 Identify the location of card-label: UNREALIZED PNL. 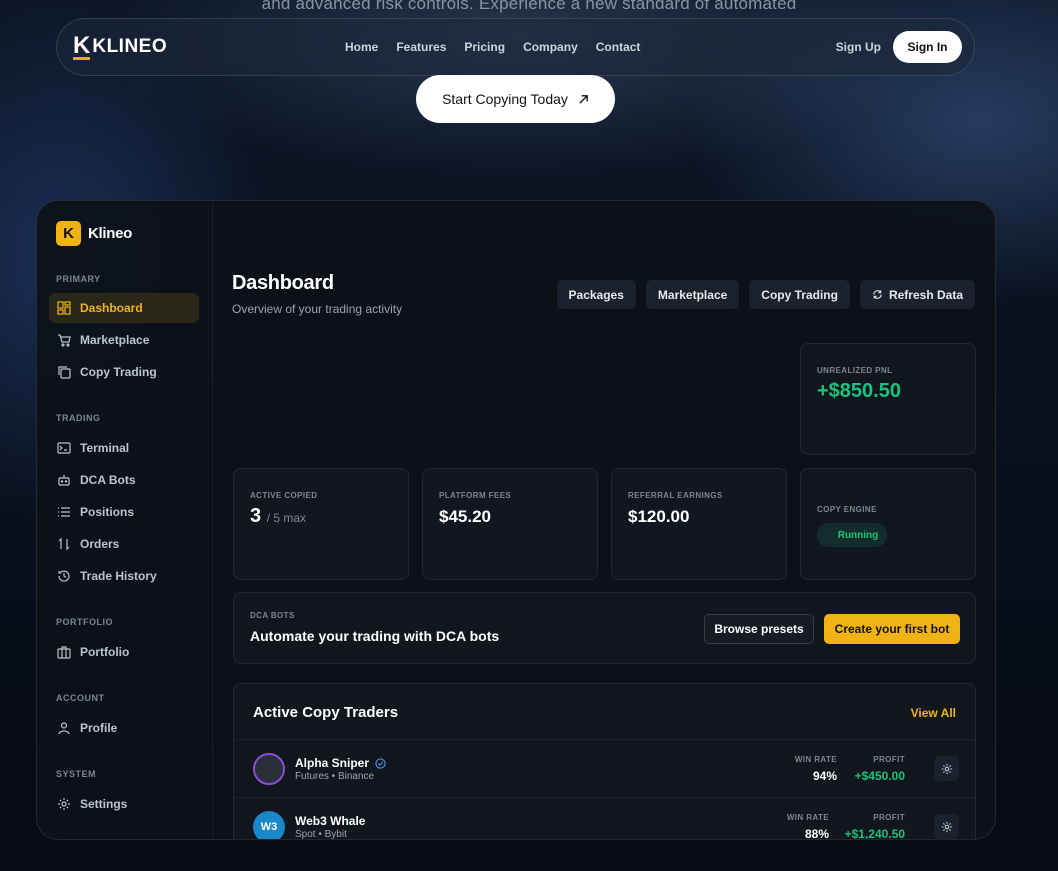
(855, 370).